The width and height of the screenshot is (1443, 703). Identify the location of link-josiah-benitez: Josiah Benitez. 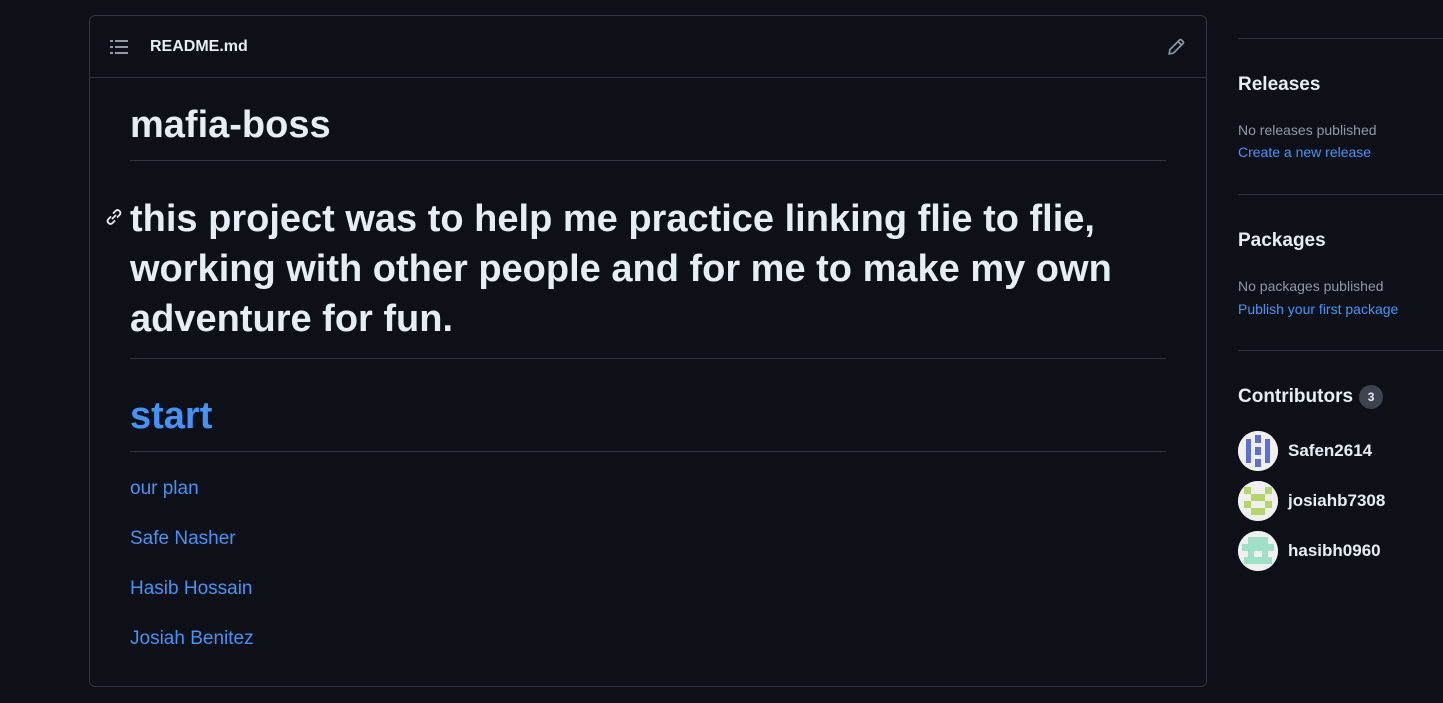
(648, 651).